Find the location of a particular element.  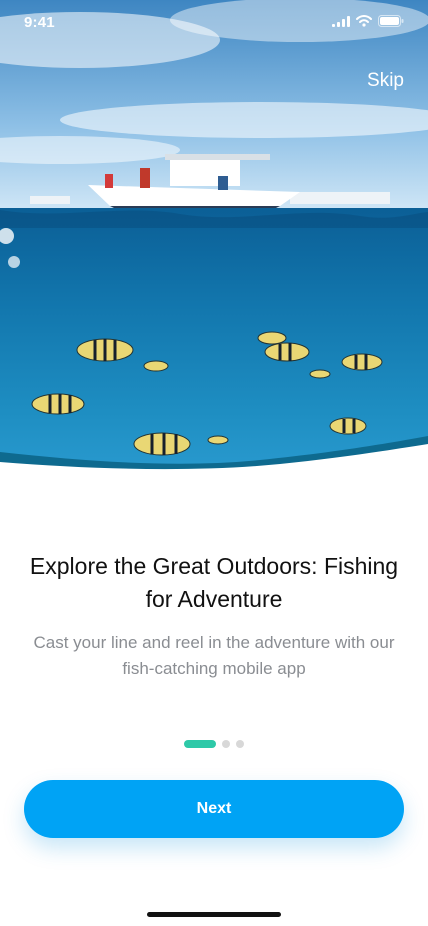

page-indicator is located at coordinates (214, 744).